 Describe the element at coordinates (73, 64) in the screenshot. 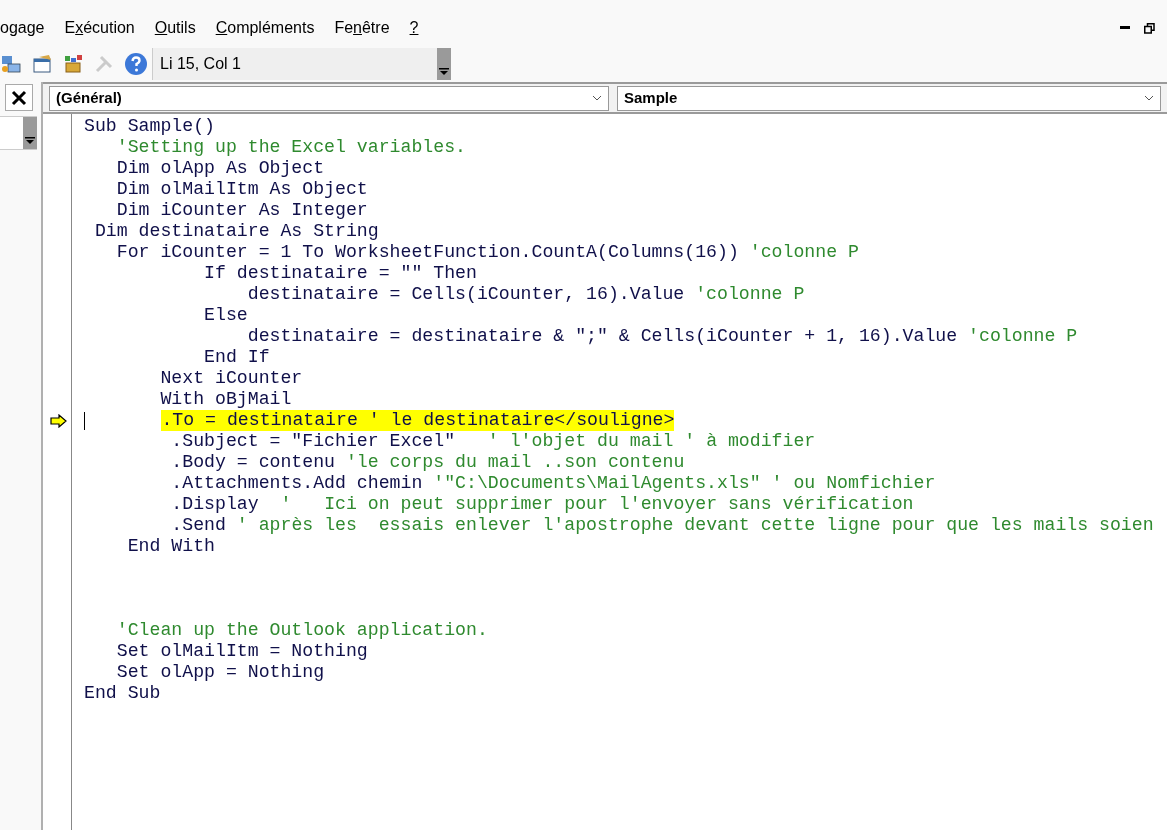

I see `object-browser-icon` at that location.